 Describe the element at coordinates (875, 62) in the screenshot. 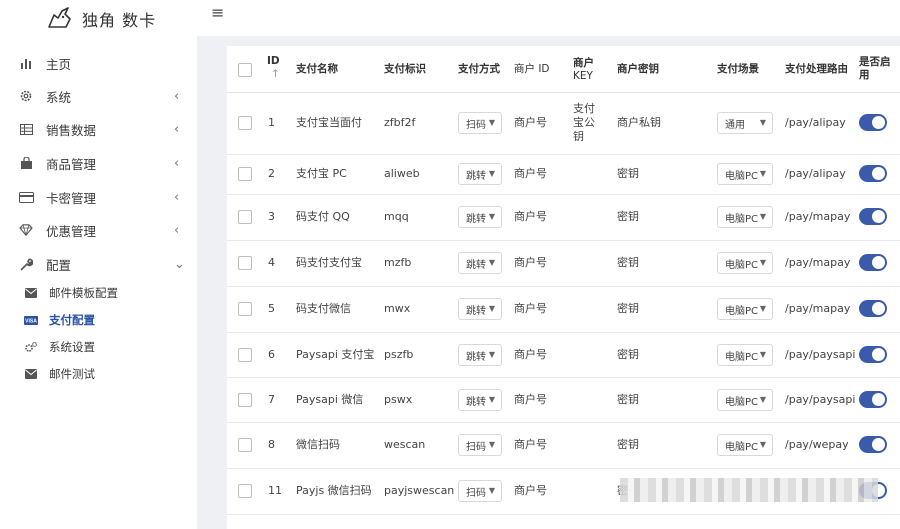

I see `header-enabled-line1: 是否启` at that location.